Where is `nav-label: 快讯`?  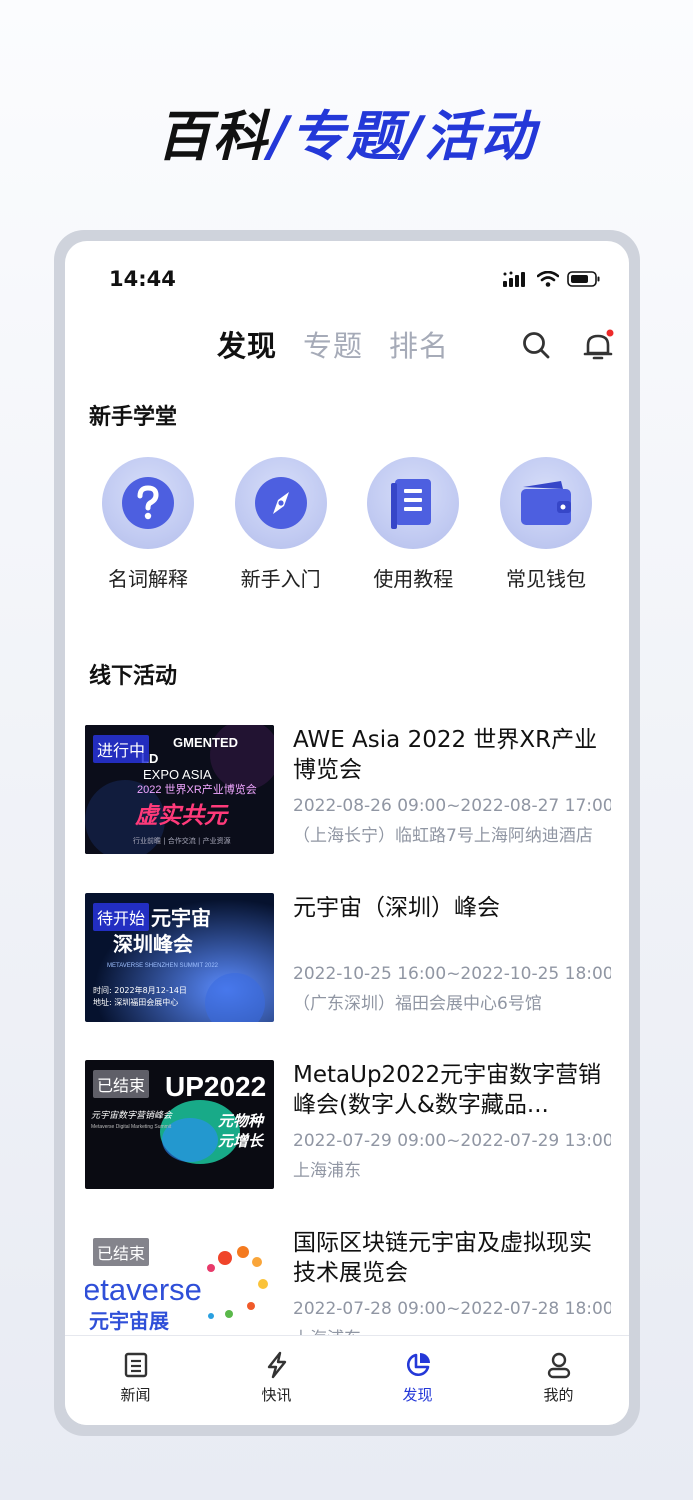
nav-label: 快讯 is located at coordinates (276, 1395).